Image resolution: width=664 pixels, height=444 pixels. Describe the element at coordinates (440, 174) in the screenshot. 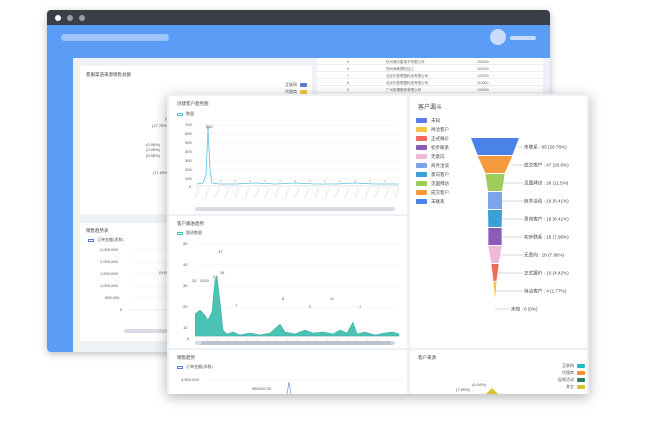

I see `legend-label: 意向客户` at that location.